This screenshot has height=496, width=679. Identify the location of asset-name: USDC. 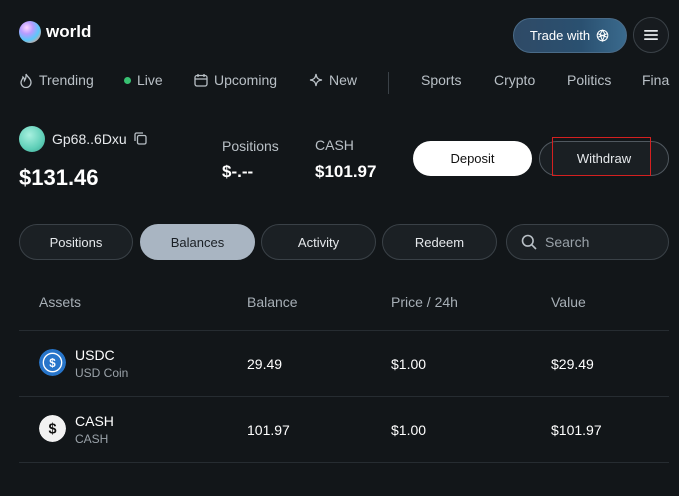
(95, 355).